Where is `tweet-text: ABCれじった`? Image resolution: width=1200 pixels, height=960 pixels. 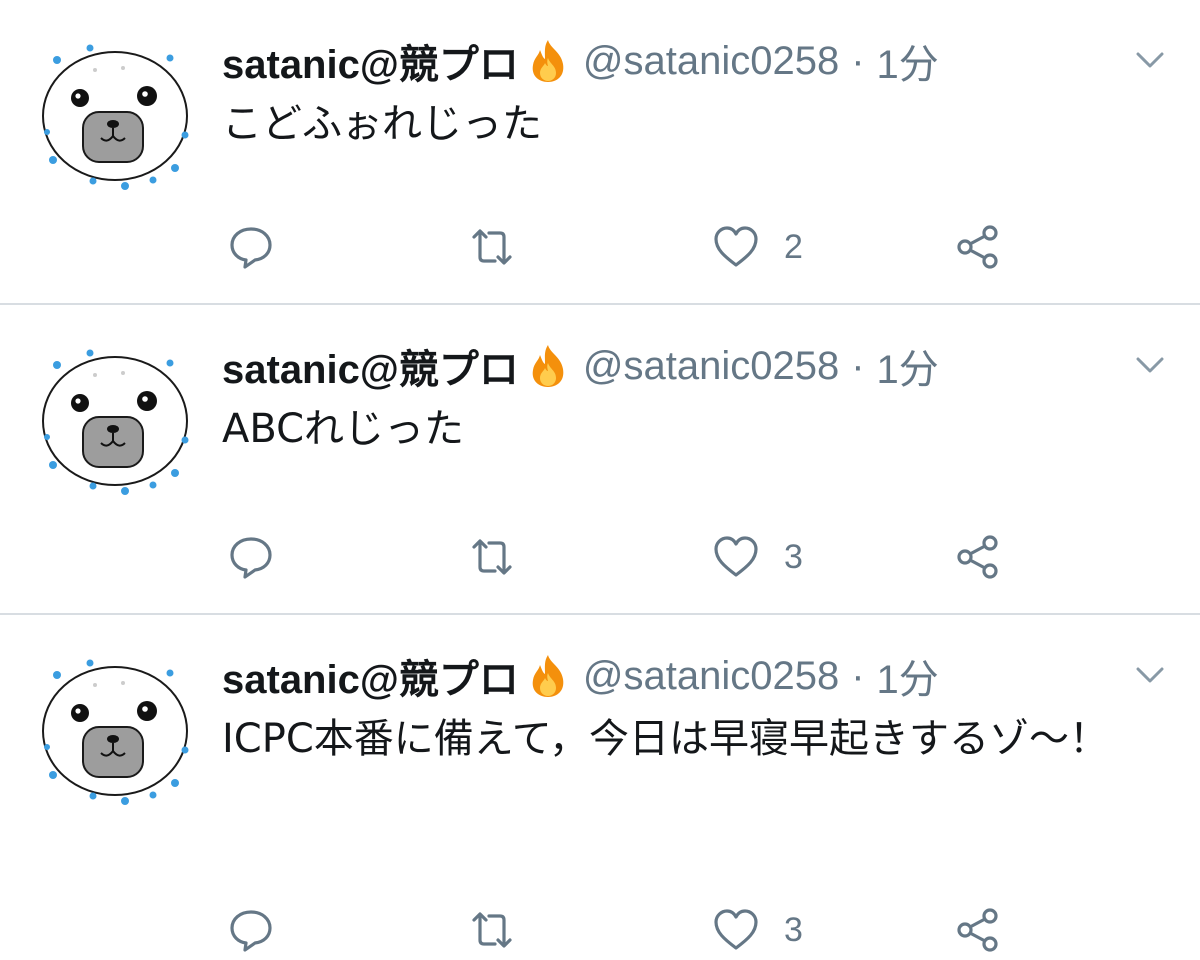
tweet-text: ABCれじった is located at coordinates (343, 429).